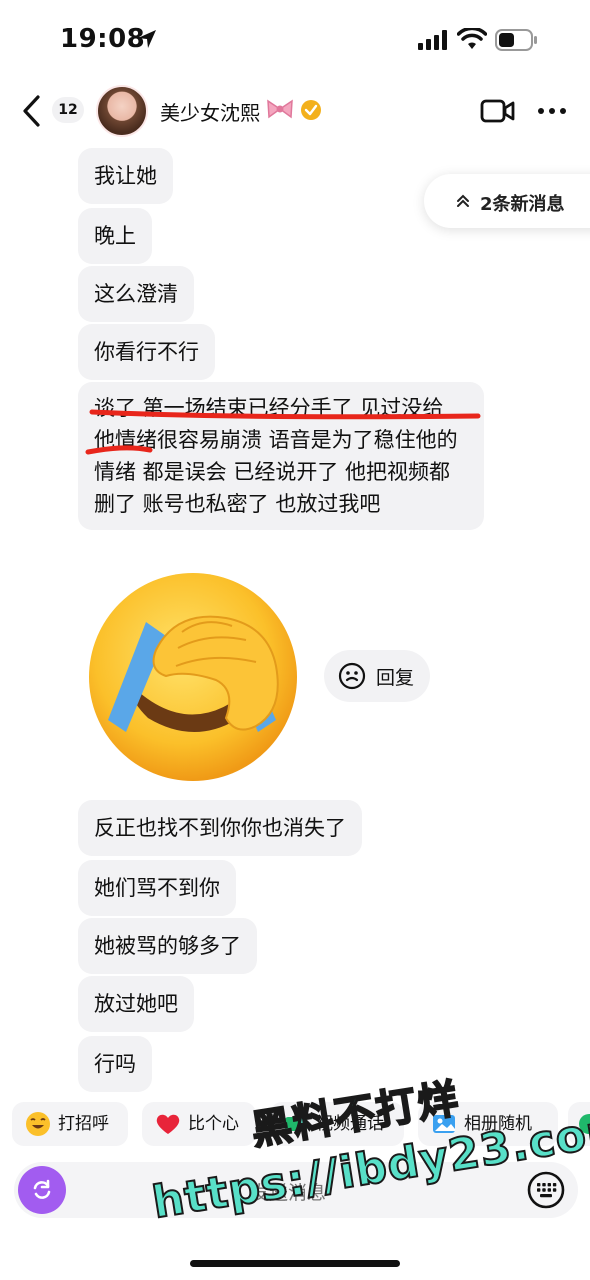  I want to click on green-action-icon, so click(584, 1124).